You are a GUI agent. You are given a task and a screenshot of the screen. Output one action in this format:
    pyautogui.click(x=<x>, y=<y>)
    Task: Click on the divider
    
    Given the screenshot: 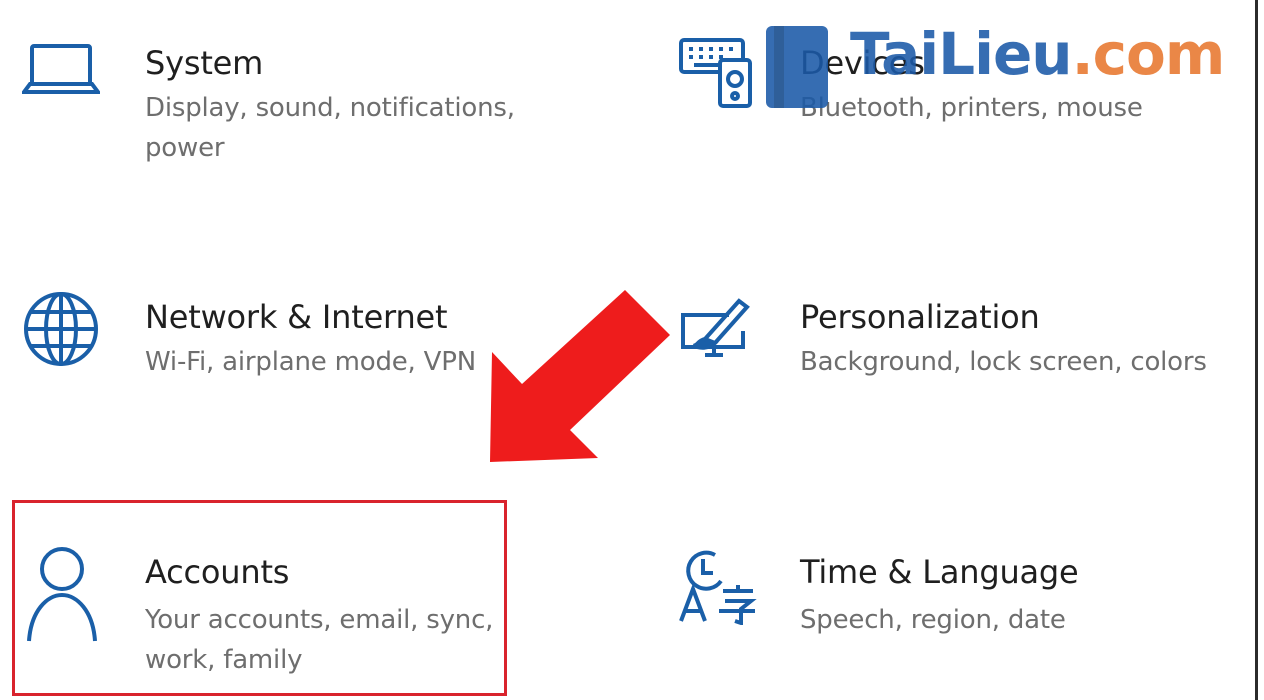 What is the action you would take?
    pyautogui.click(x=1256, y=350)
    